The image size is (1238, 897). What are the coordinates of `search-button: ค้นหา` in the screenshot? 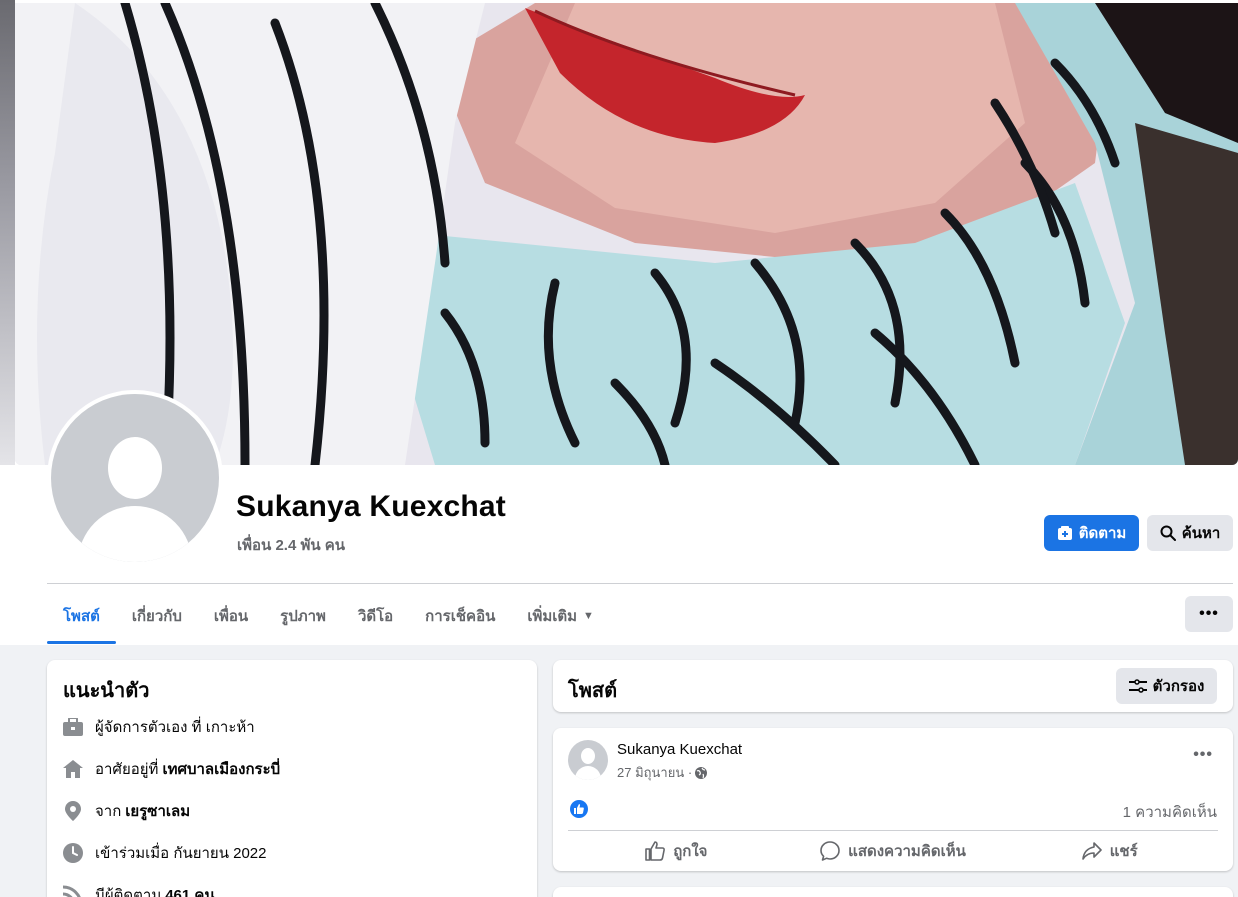 It's located at (1190, 533).